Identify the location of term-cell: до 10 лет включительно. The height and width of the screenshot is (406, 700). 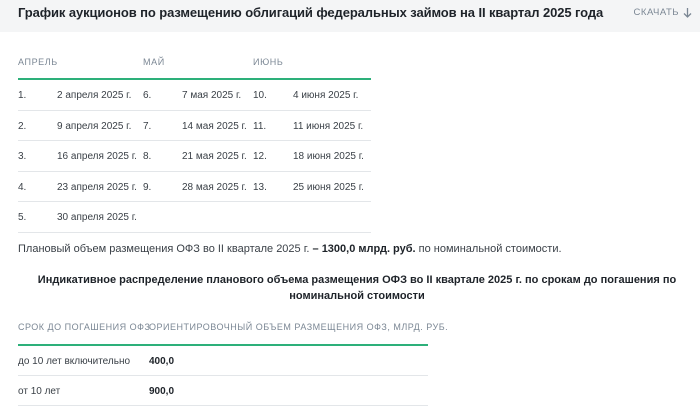
(74, 361).